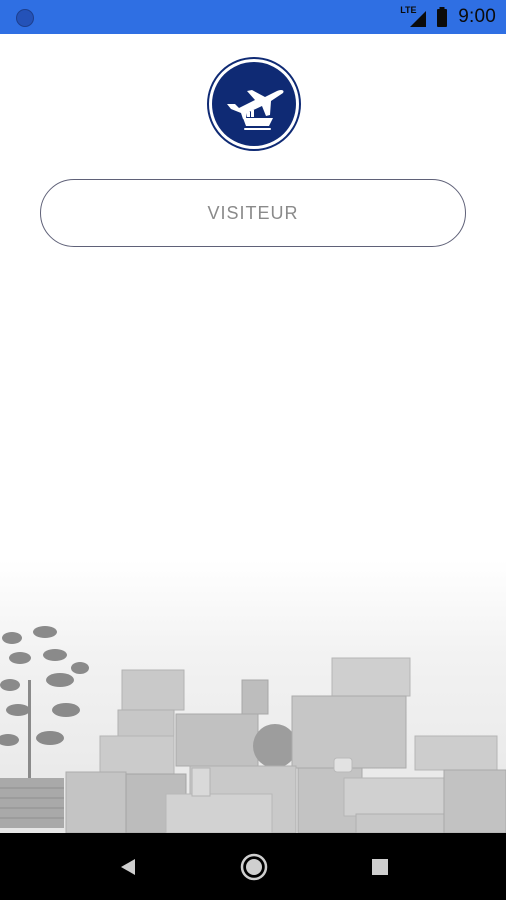  I want to click on signal-indicator: LTE, so click(413, 16).